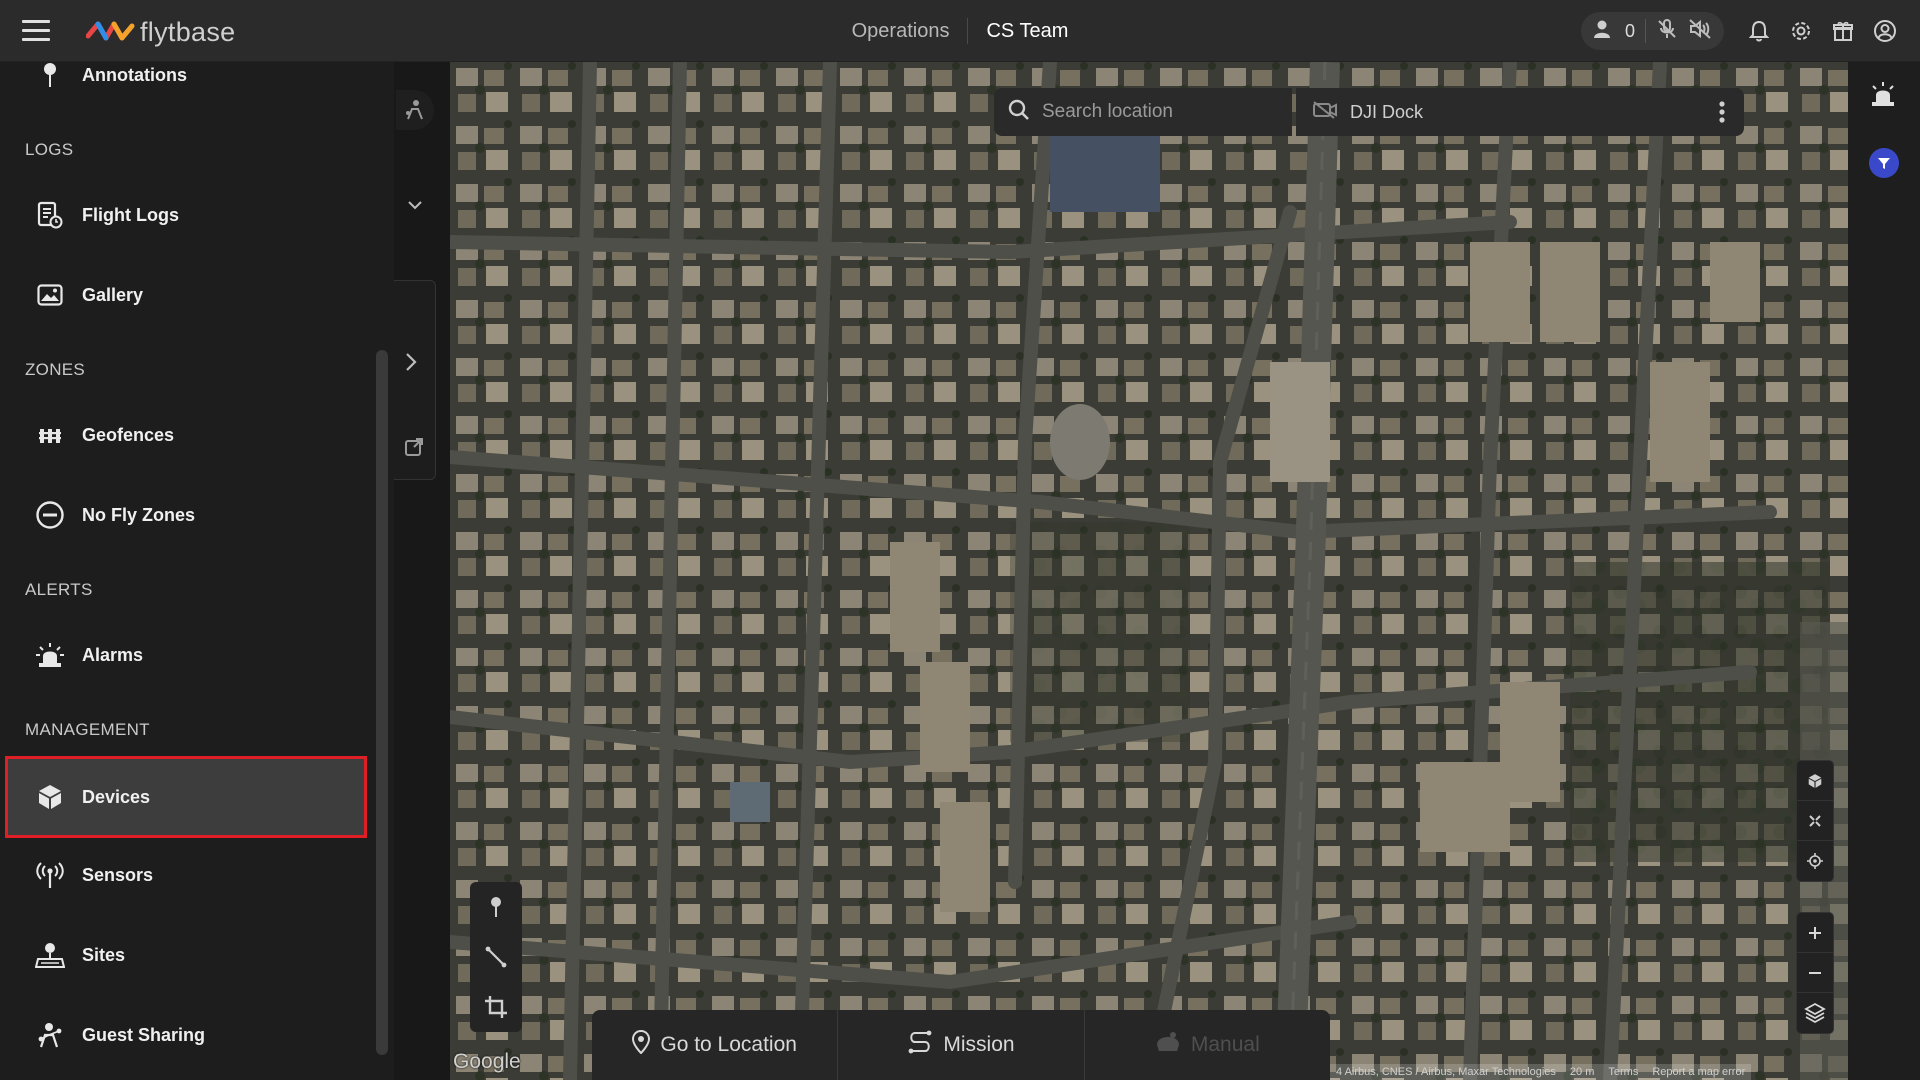 This screenshot has height=1080, width=1920. Describe the element at coordinates (411, 364) in the screenshot. I see `chevron-right-icon` at that location.